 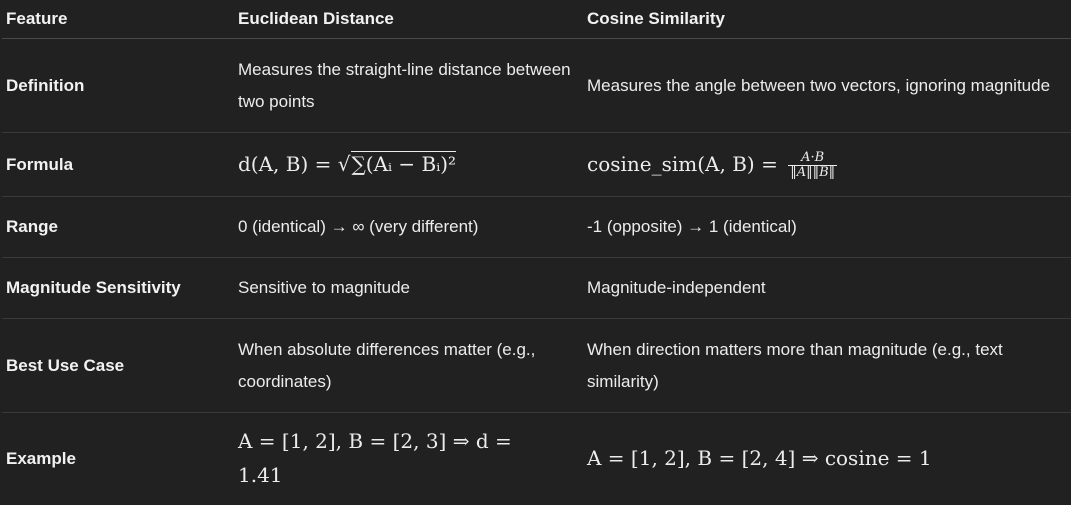 I want to click on cosine-formula-cell: cosine_sim(A, B) = A·B ‖A‖‖B‖, so click(x=827, y=164).